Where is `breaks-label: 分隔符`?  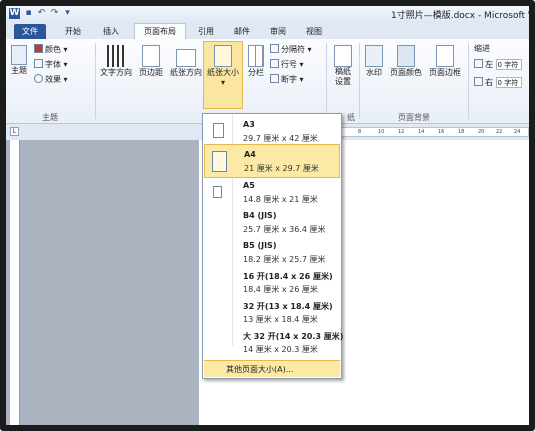
breaks-label: 分隔符 is located at coordinates (293, 49).